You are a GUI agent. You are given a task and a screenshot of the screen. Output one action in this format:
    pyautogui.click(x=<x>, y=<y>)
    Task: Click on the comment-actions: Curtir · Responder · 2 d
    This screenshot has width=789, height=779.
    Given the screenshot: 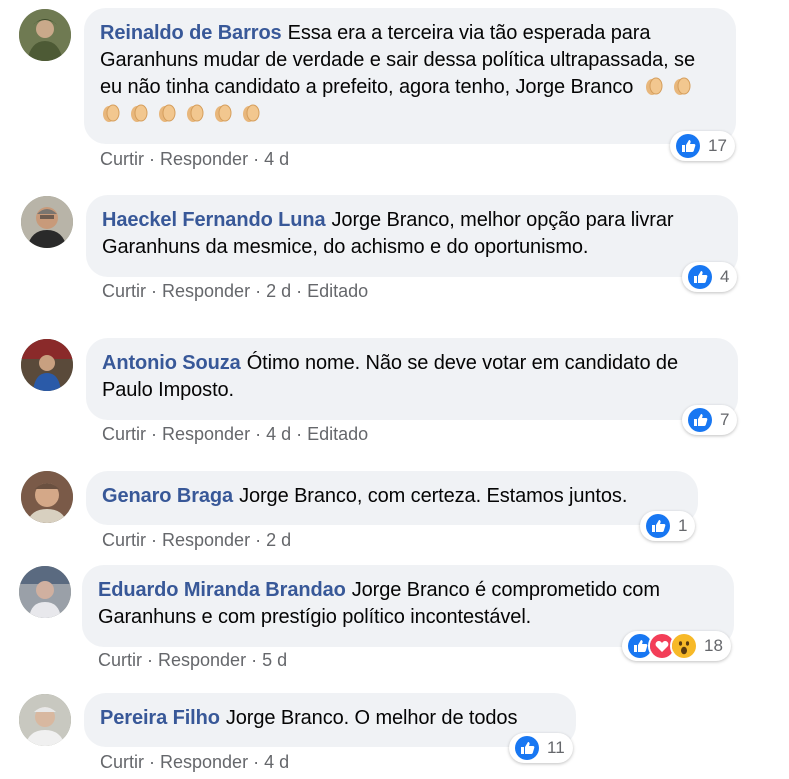 What is the action you would take?
    pyautogui.click(x=197, y=540)
    